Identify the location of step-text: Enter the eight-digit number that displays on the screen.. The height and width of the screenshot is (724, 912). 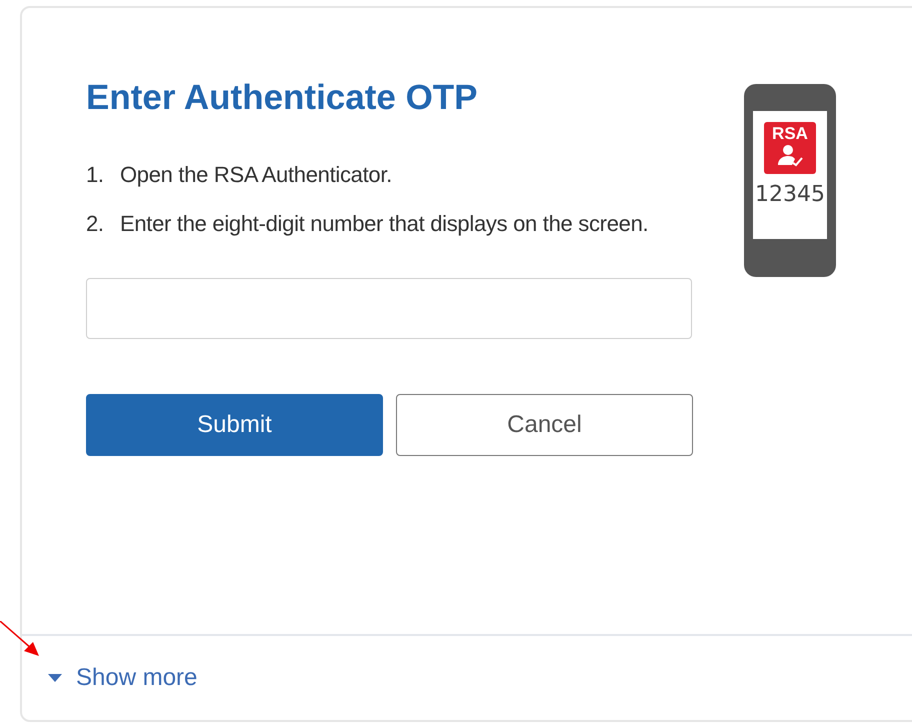
(384, 224).